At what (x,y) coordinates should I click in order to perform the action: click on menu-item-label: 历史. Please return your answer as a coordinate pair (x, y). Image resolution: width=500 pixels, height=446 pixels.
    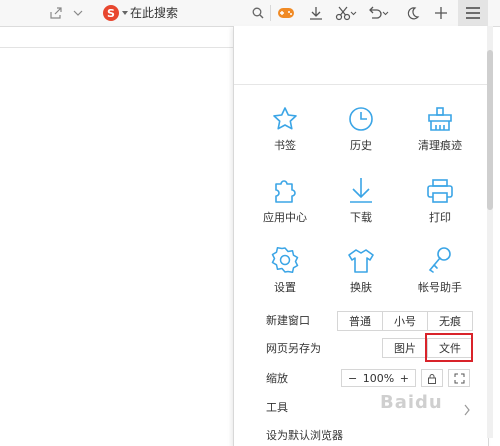
    Looking at the image, I should click on (361, 145).